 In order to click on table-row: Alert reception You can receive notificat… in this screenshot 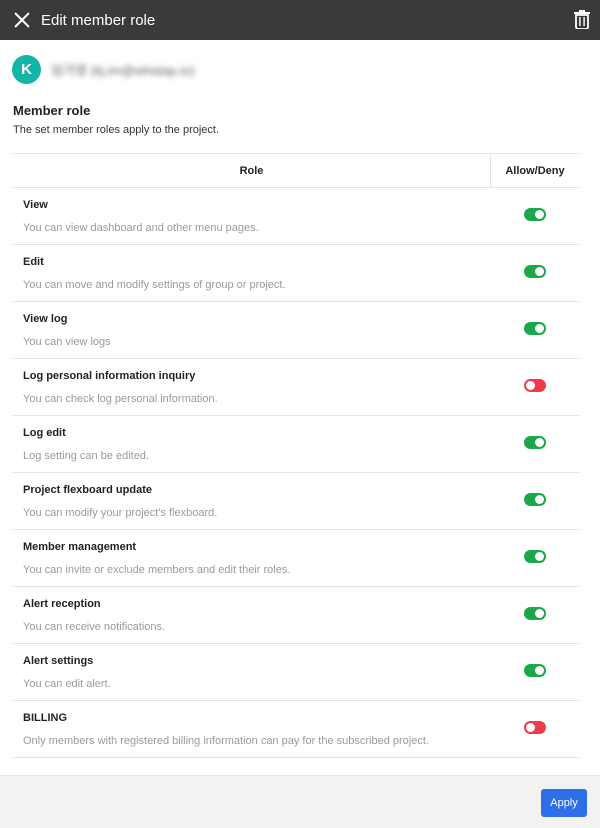, I will do `click(296, 615)`.